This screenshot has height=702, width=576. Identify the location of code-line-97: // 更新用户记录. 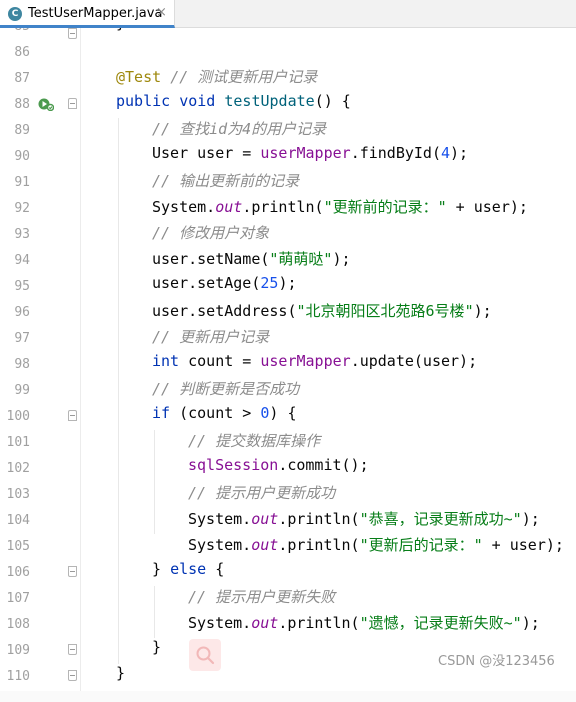
(211, 337).